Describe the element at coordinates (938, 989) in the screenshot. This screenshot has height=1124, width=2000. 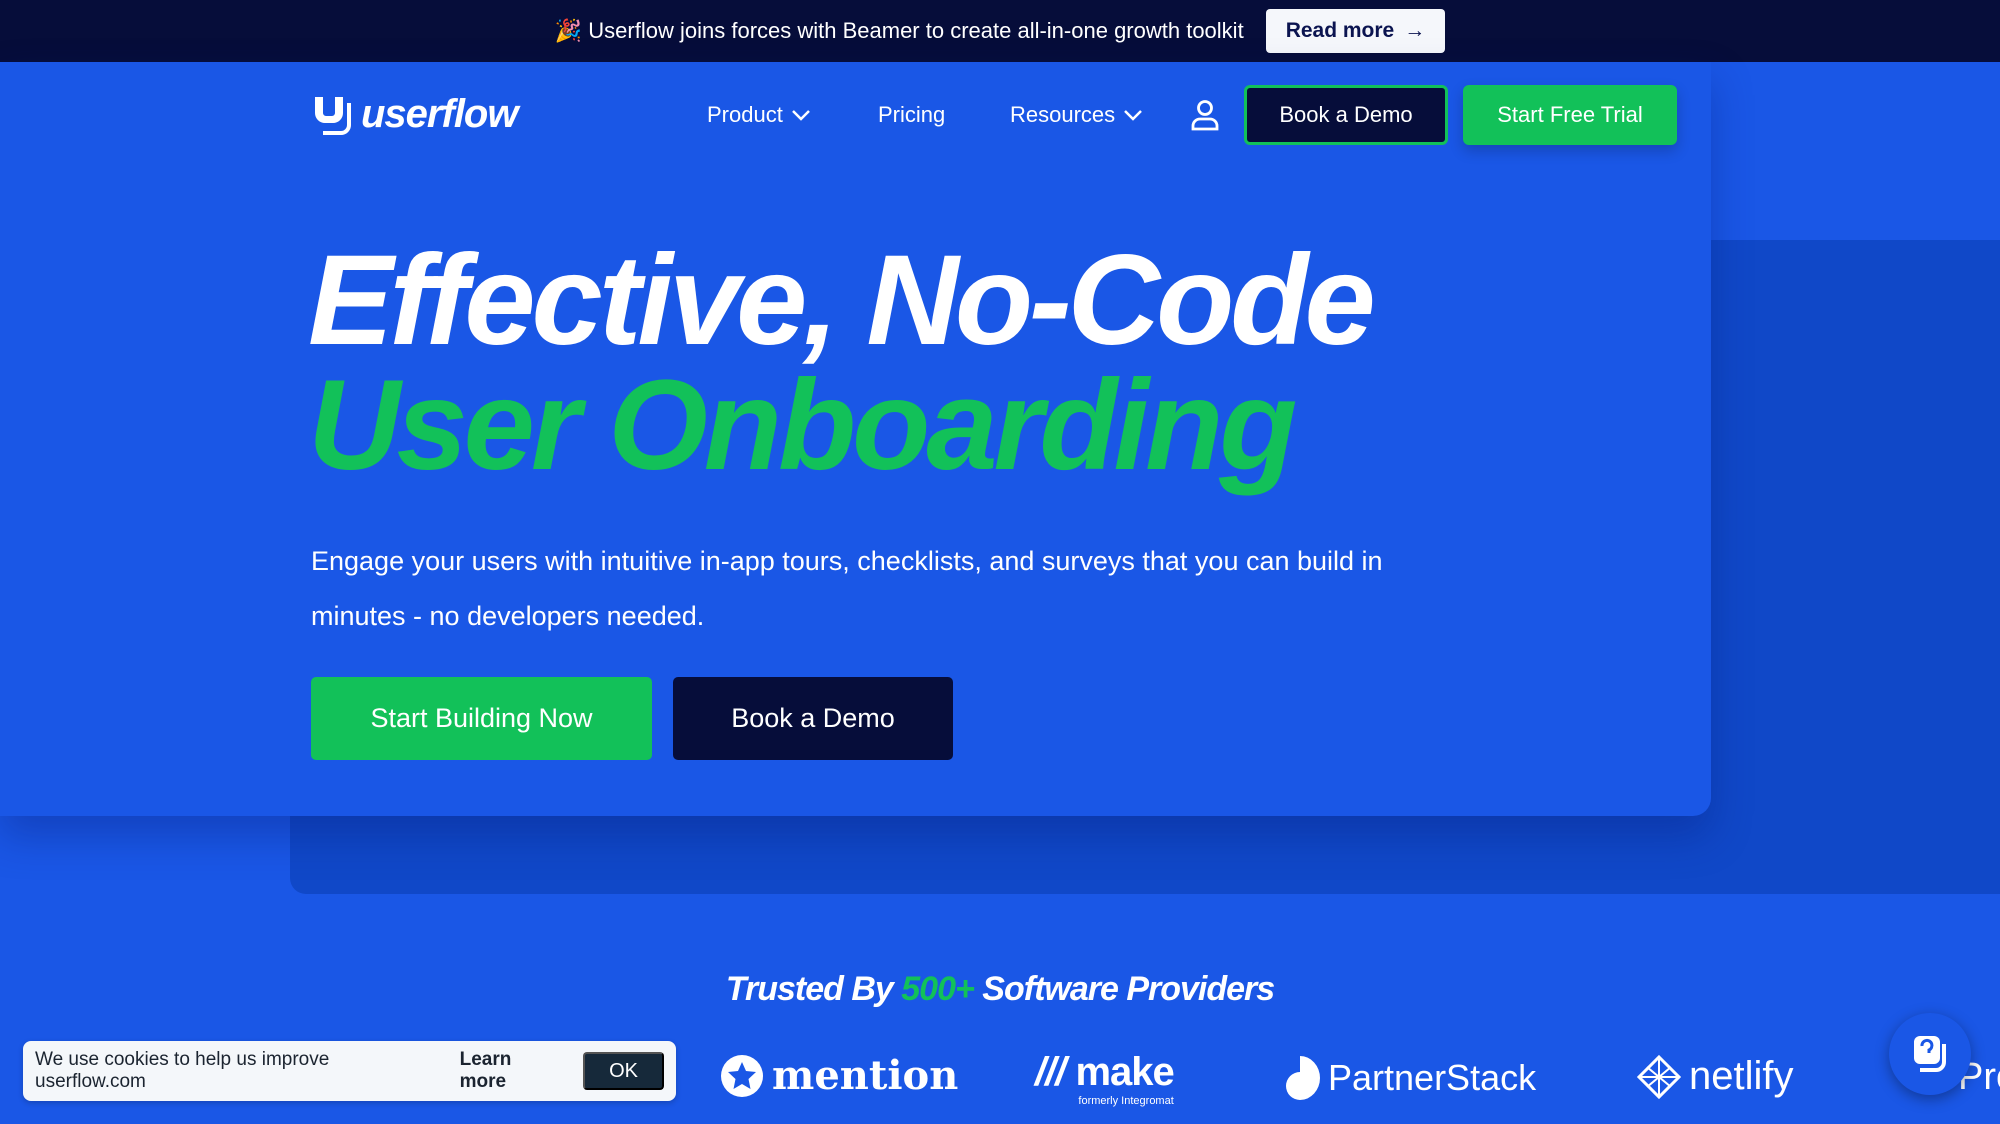
I see `trusted-count: 500+` at that location.